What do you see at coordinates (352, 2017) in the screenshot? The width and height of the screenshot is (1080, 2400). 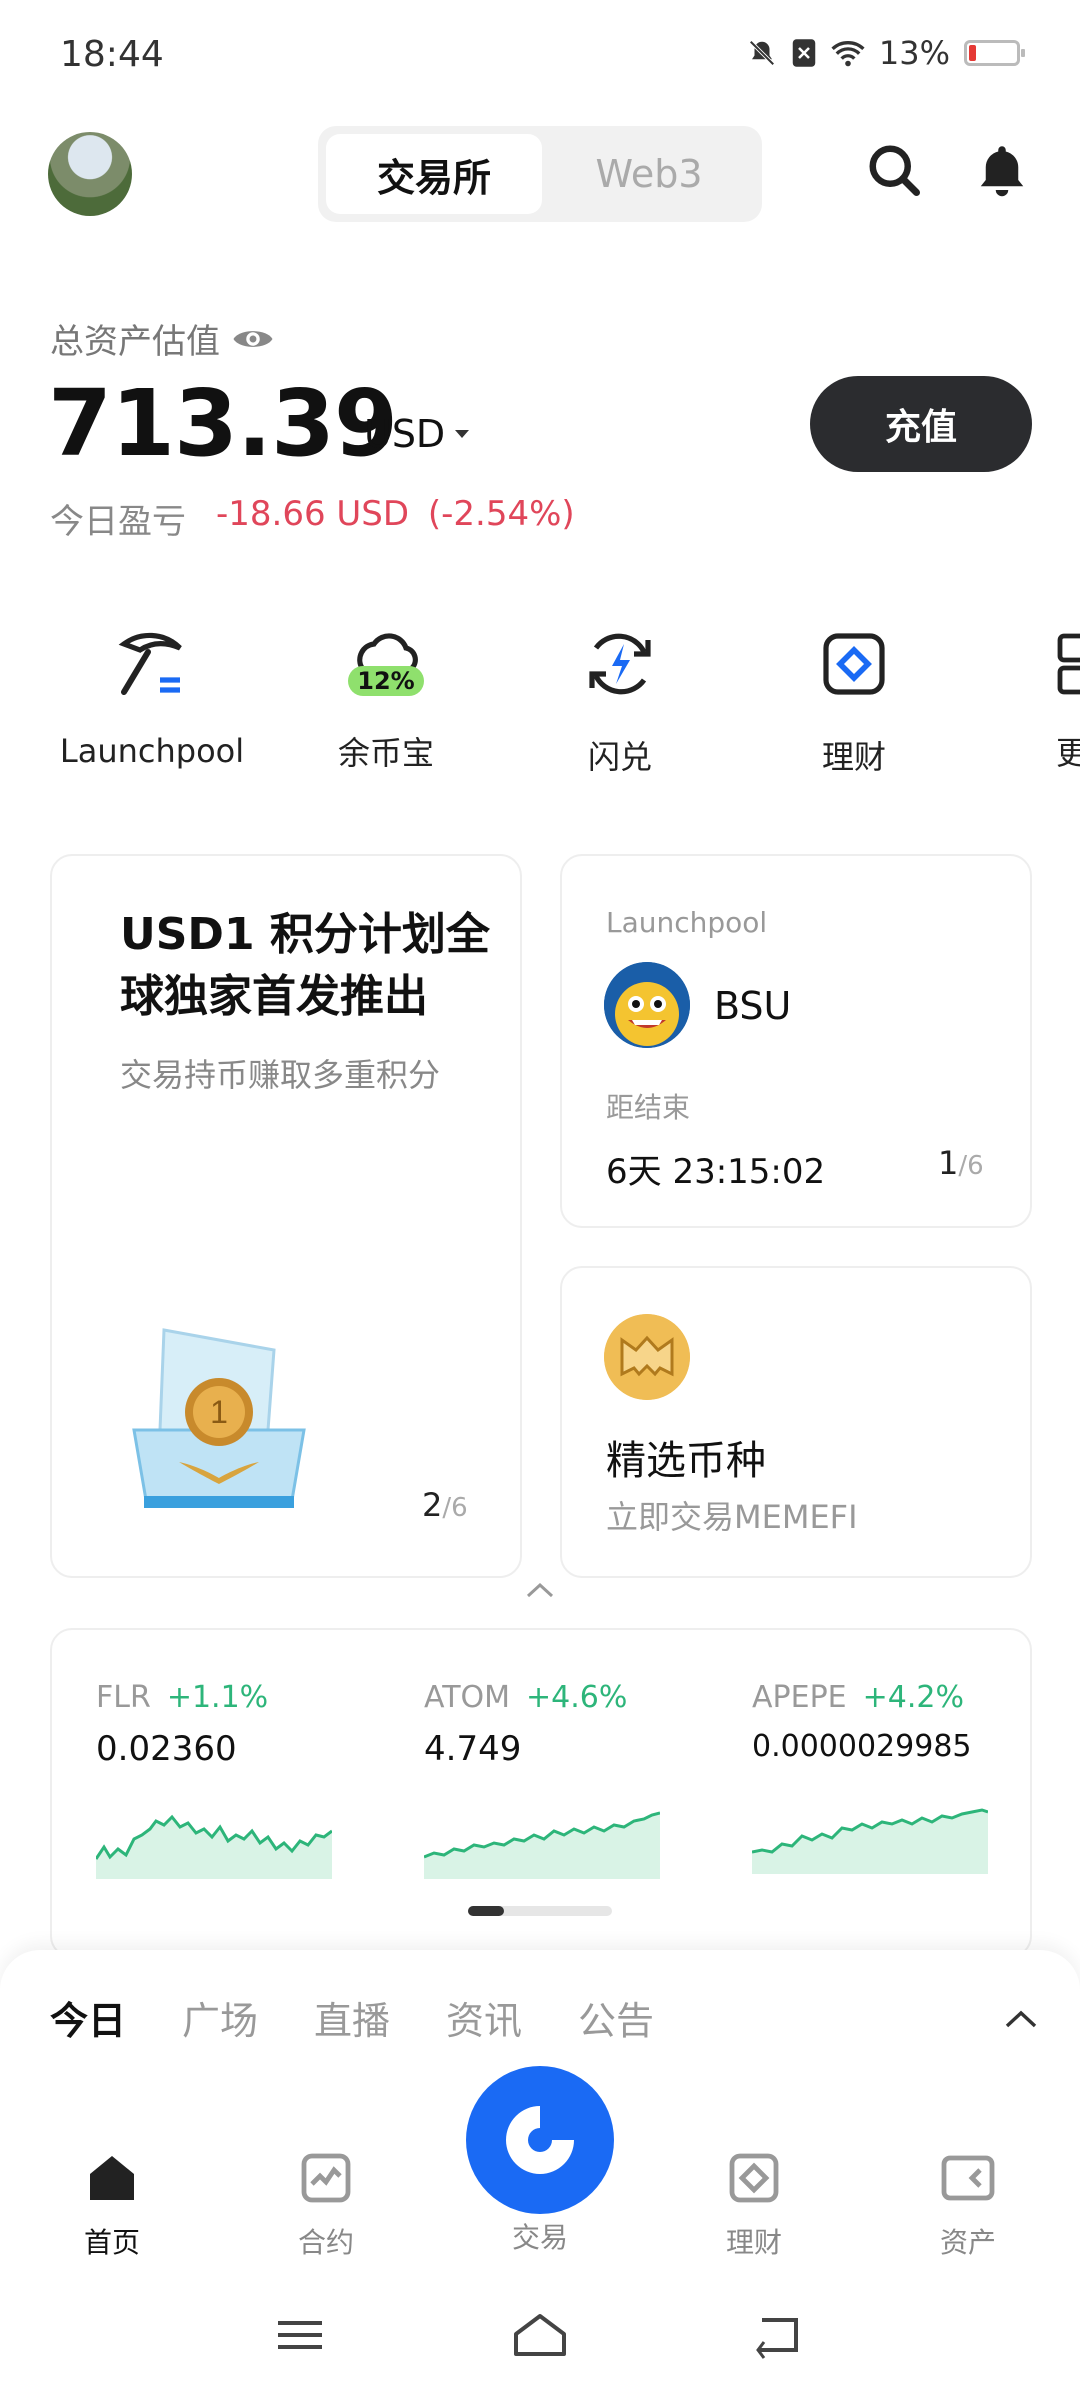 I see `feed-tab-live: 直播` at bounding box center [352, 2017].